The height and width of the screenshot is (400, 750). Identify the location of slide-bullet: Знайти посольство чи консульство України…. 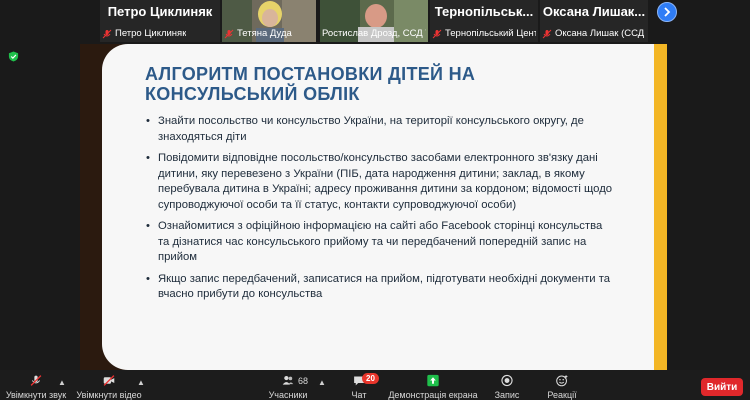
(381, 129).